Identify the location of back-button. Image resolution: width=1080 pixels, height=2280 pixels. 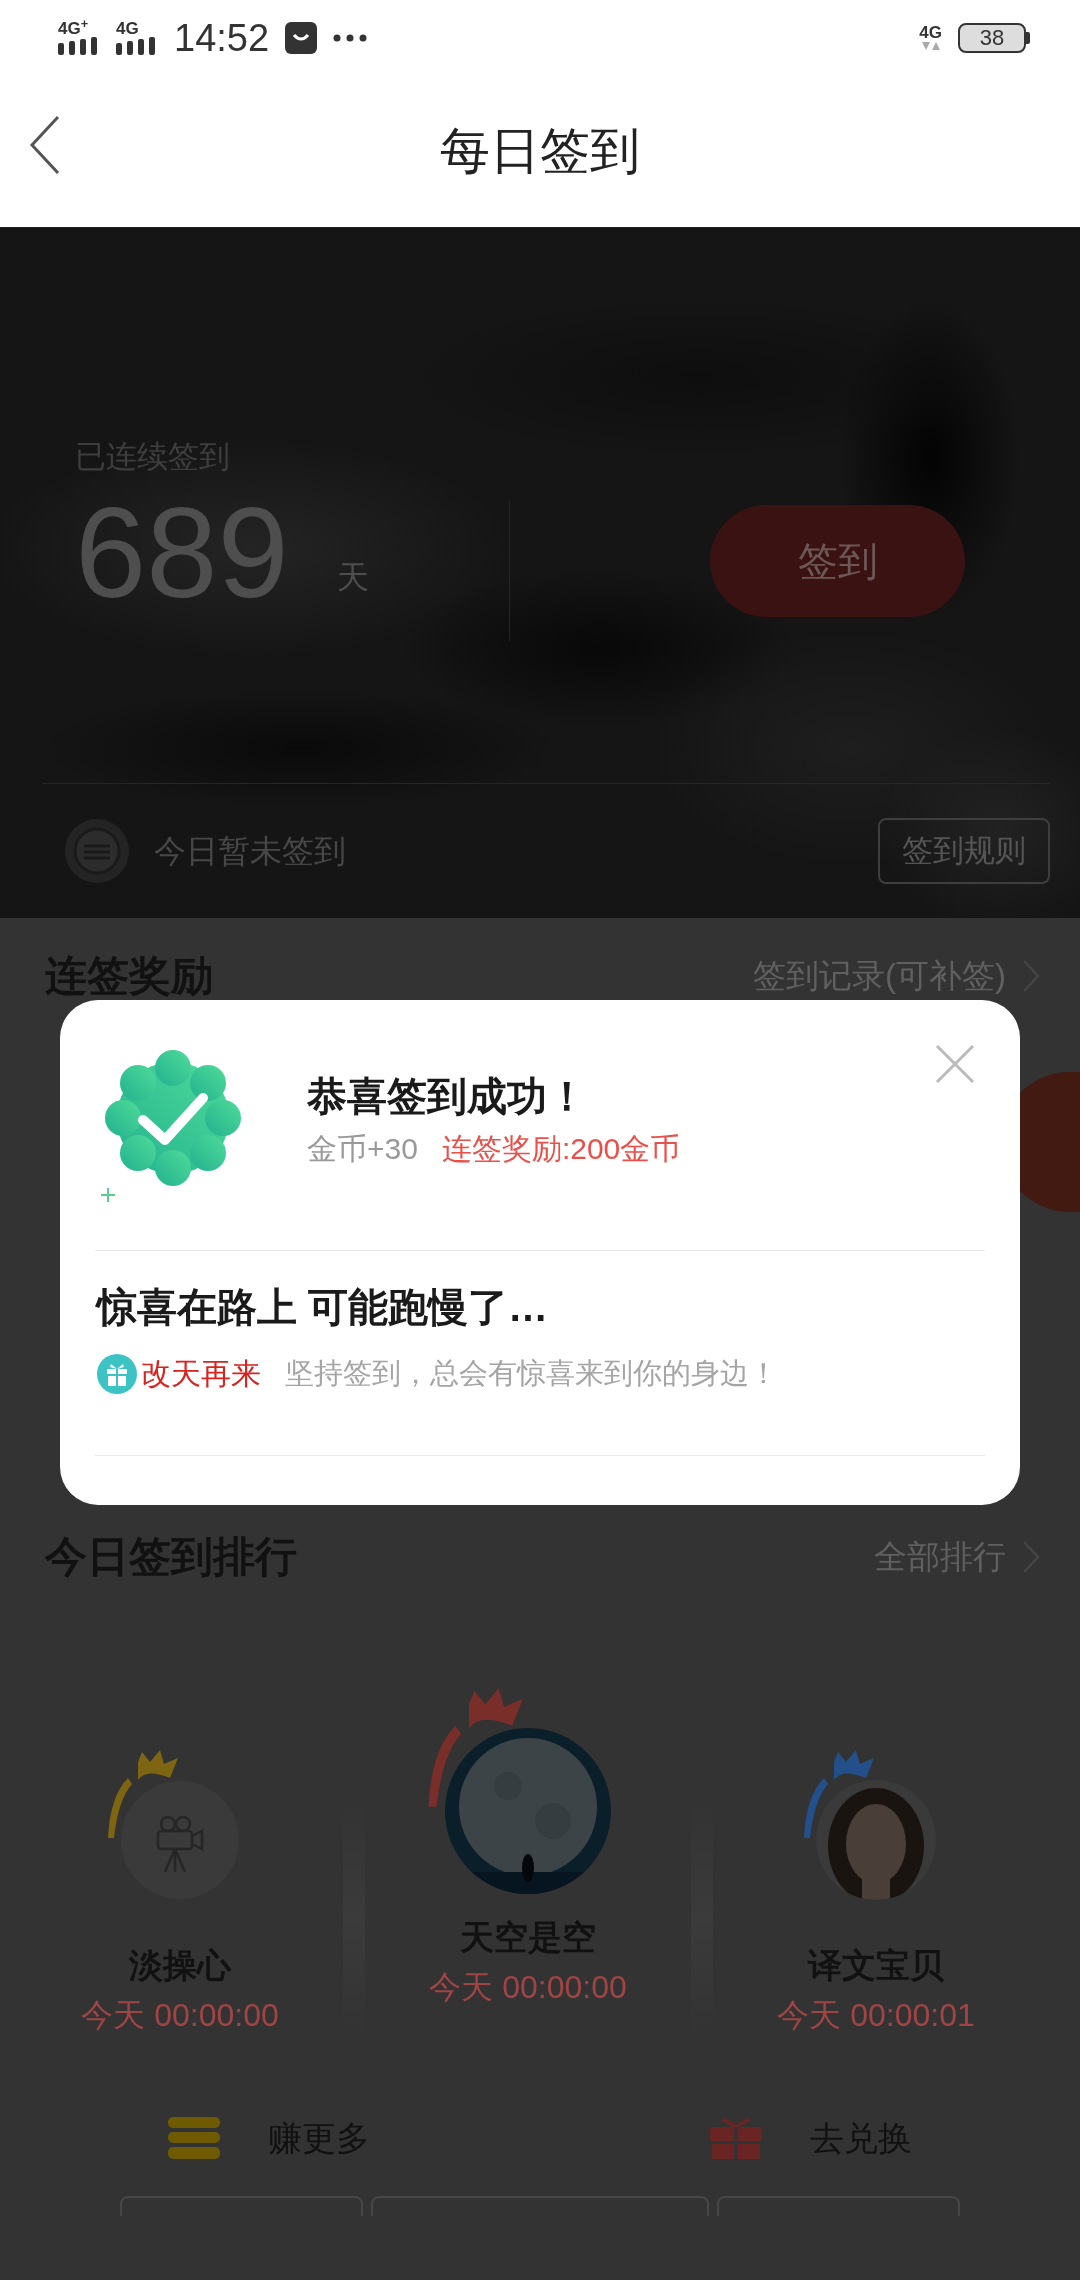
(45, 145).